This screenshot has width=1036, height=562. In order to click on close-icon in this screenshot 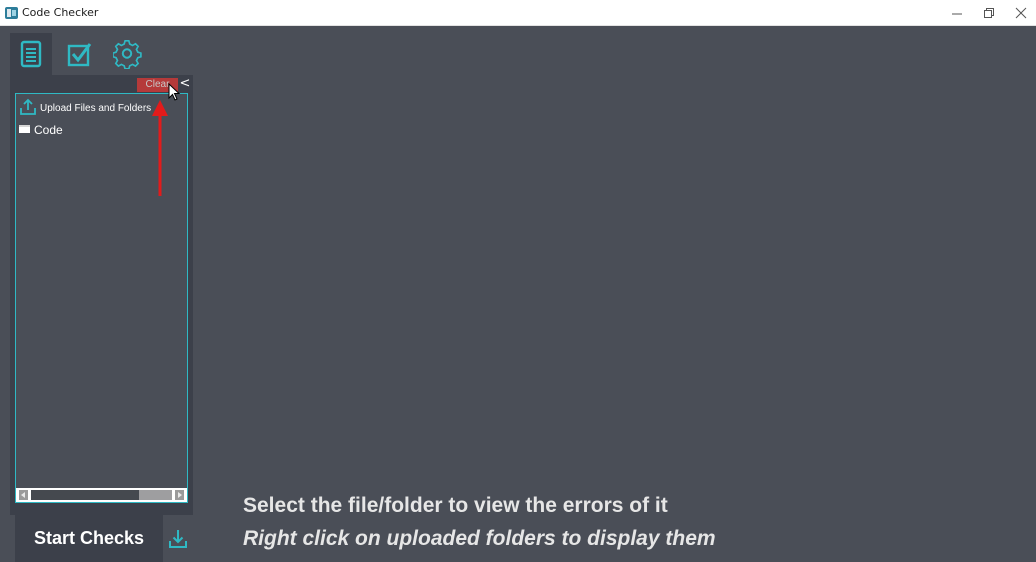, I will do `click(1021, 13)`.